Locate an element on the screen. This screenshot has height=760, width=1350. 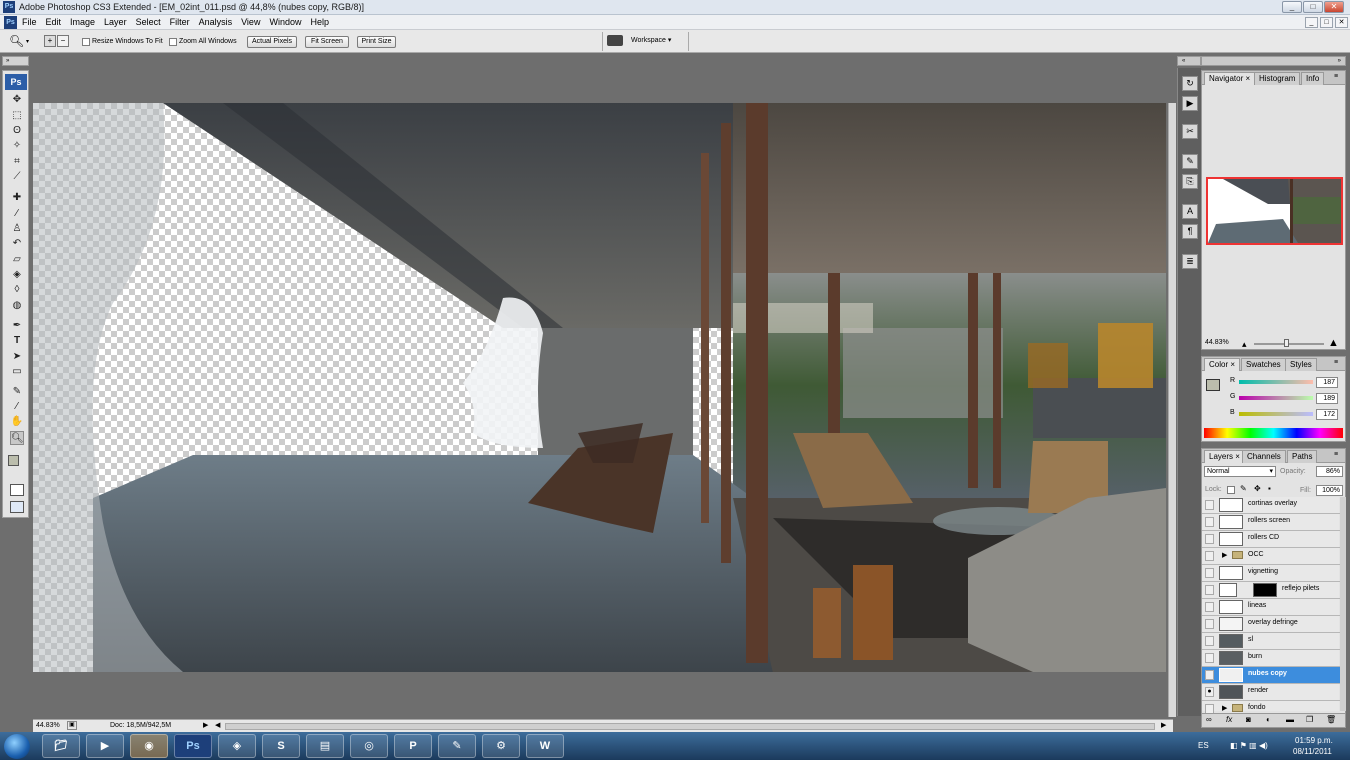
doc-close-button: ✕ is located at coordinates (1341, 22).